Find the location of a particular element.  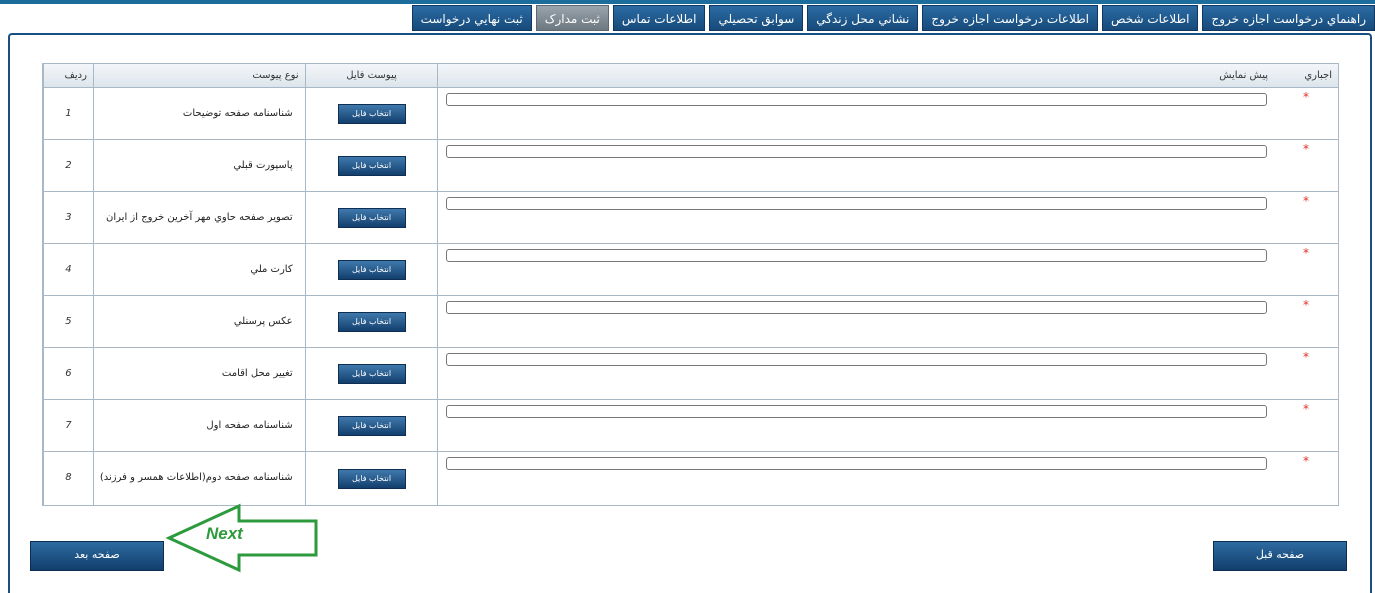

row-number: 5 is located at coordinates (68, 321).